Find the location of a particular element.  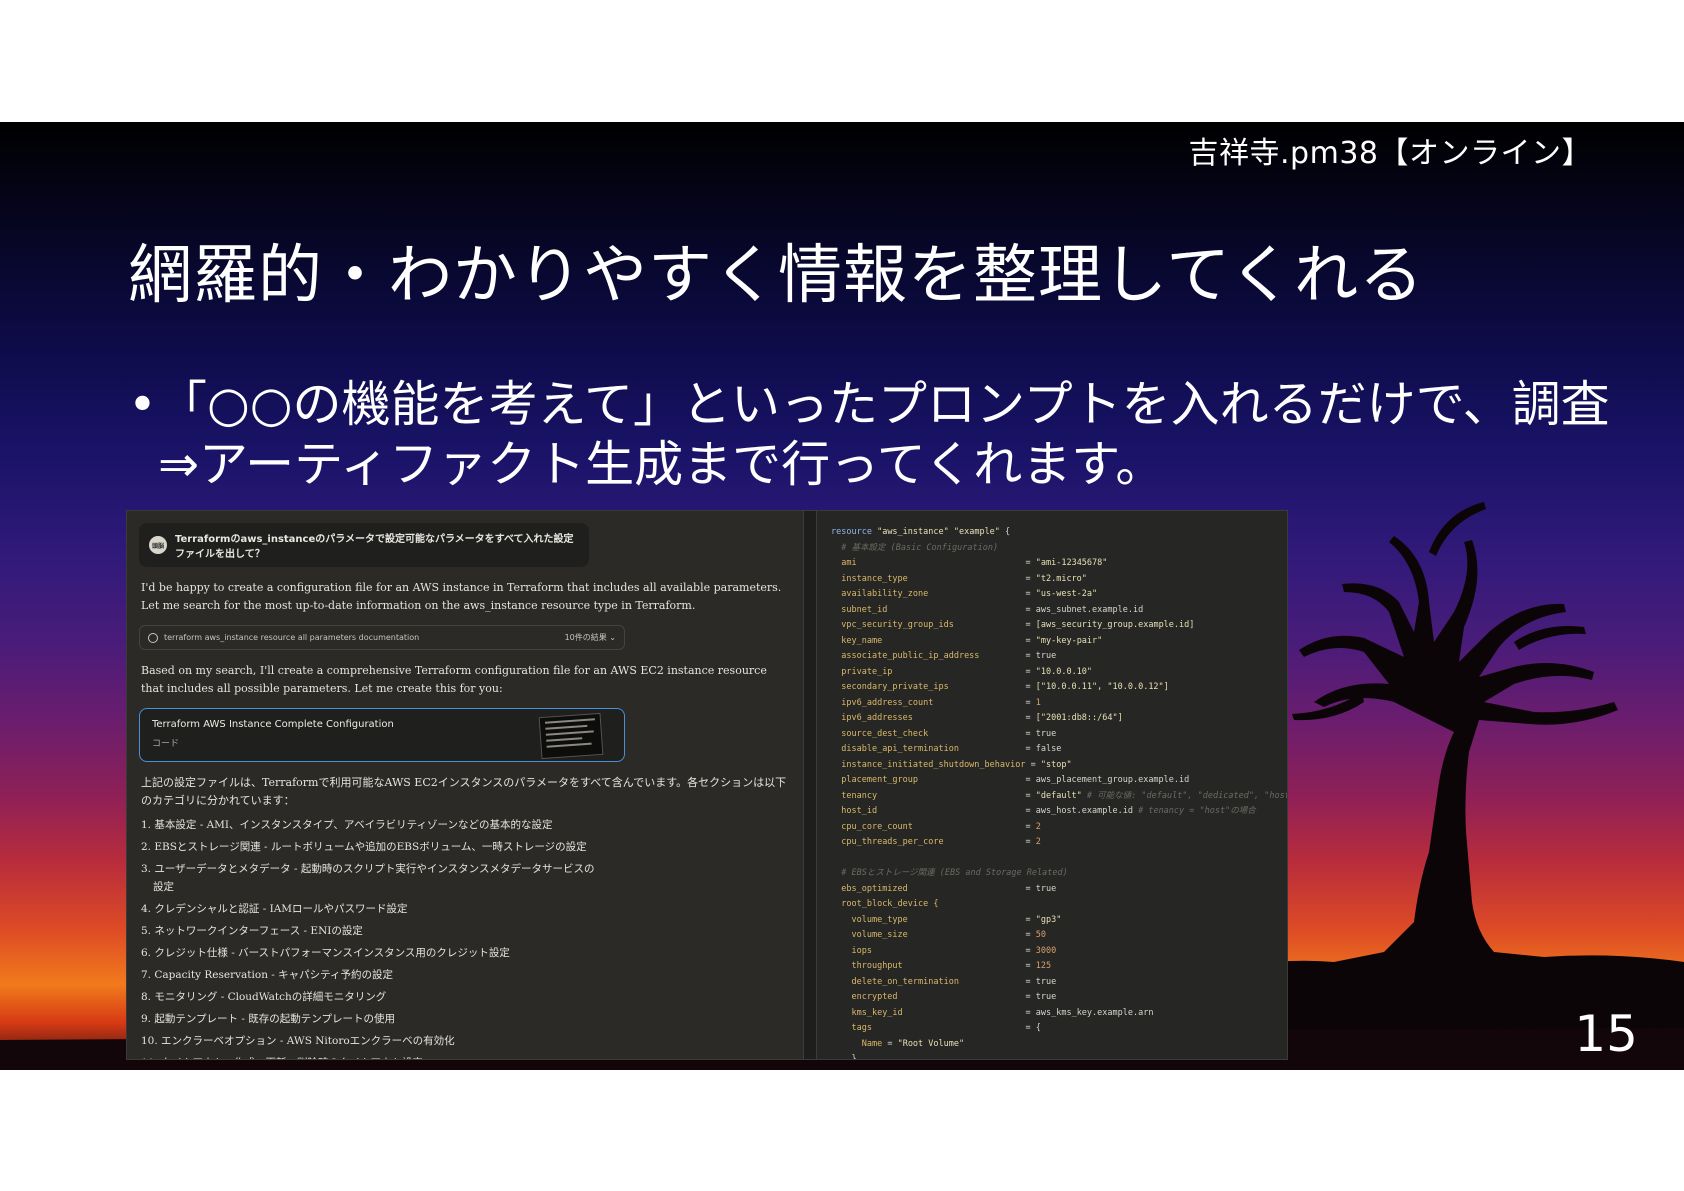

code-block-open: root_block_device { is located at coordinates (890, 904).